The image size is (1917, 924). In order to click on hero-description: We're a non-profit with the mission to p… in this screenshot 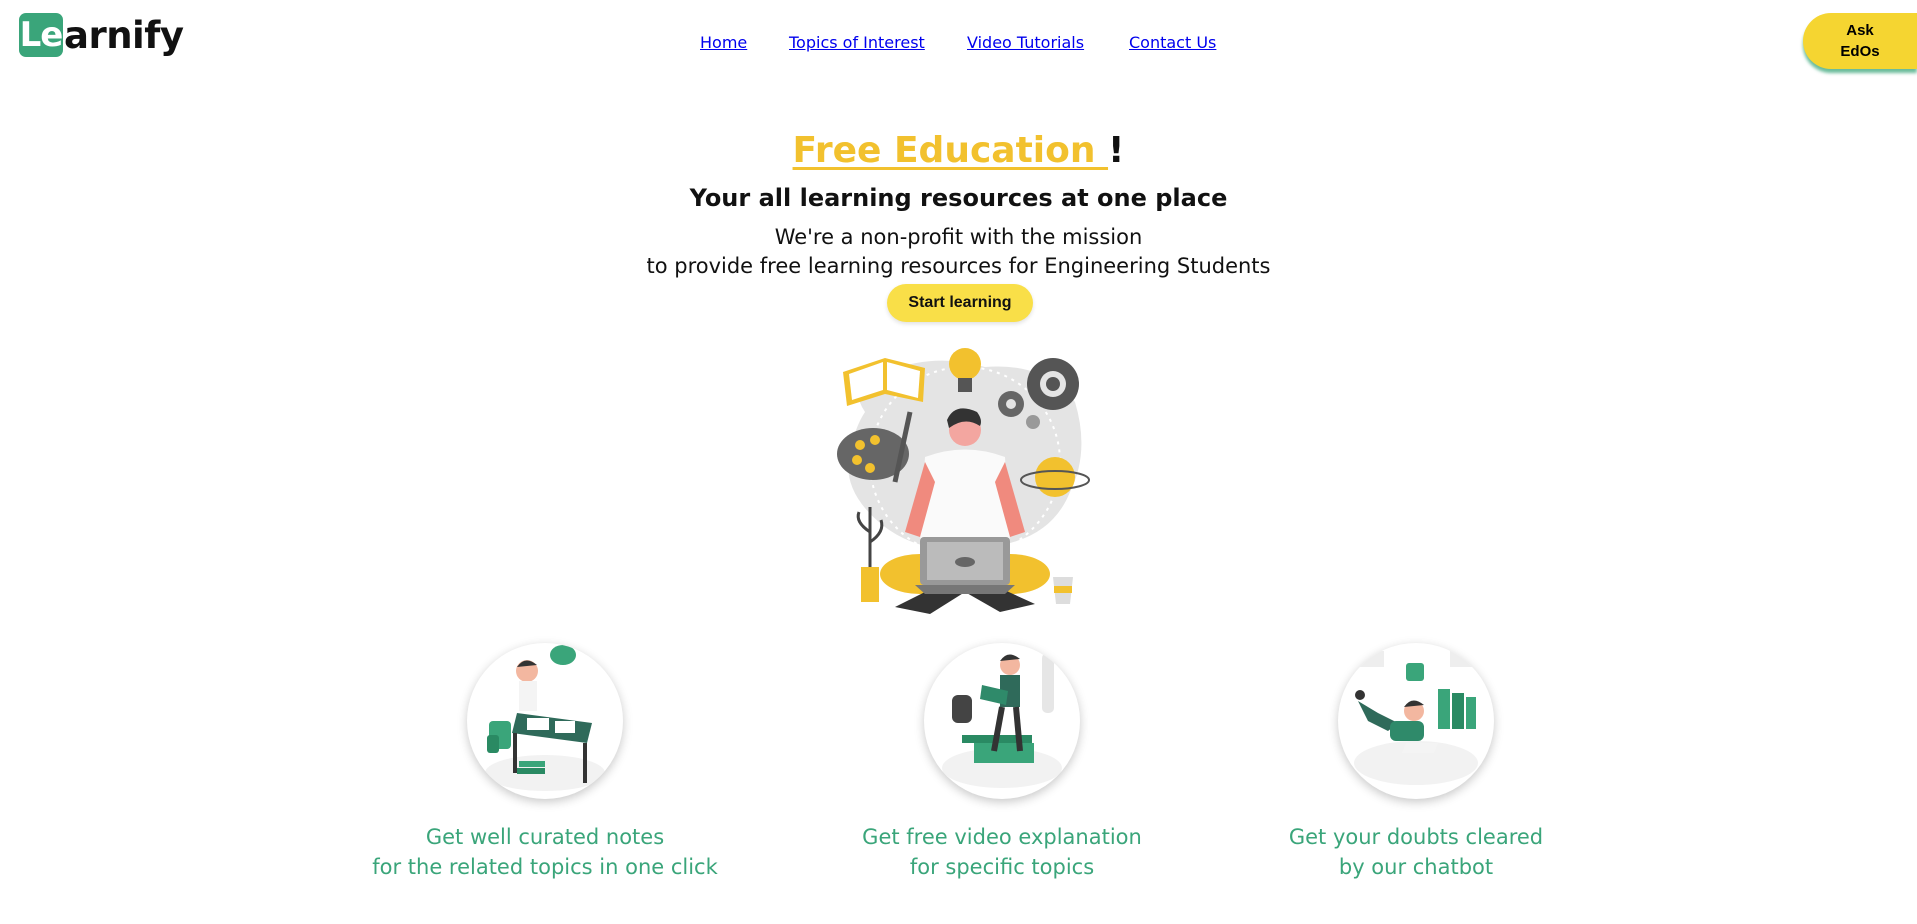, I will do `click(958, 252)`.